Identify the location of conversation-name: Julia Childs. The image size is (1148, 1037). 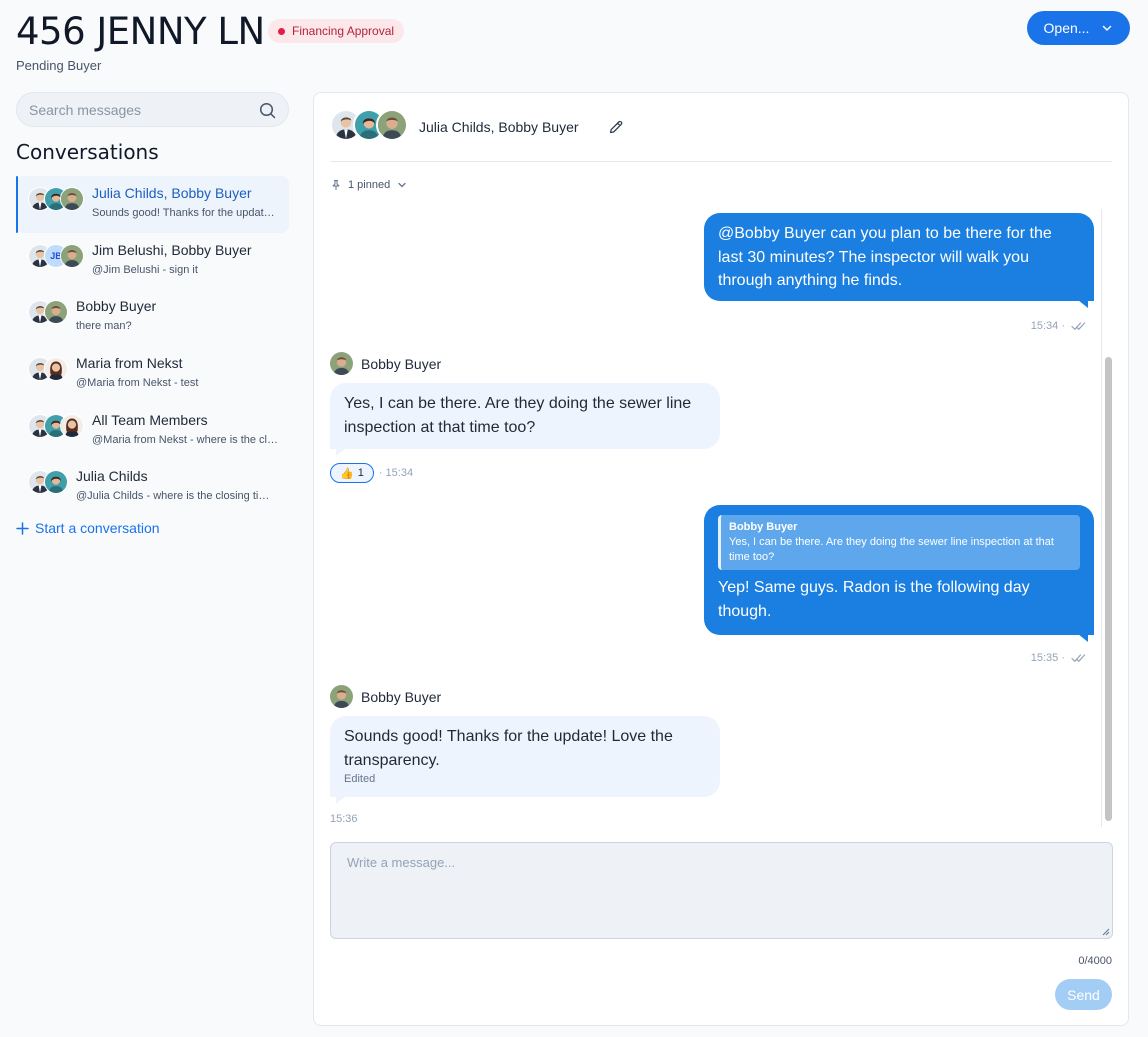
(112, 476).